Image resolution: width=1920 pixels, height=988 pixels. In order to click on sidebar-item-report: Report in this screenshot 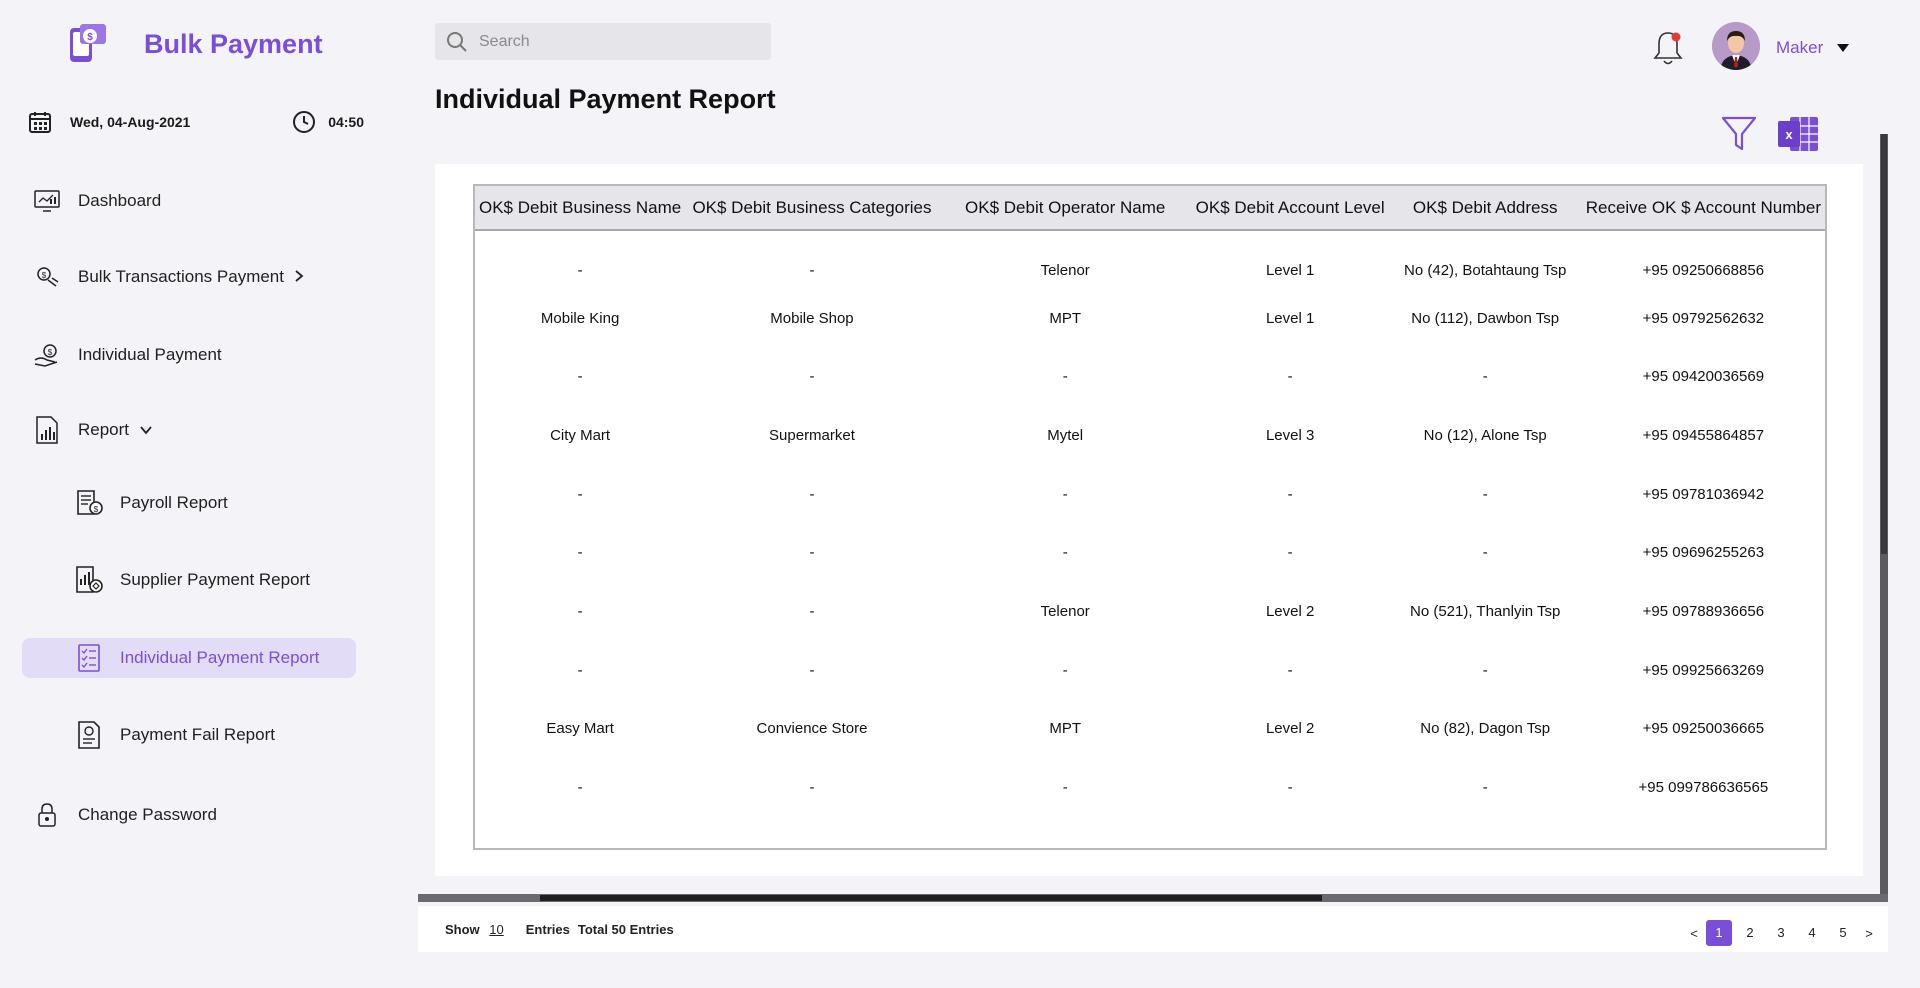, I will do `click(189, 430)`.